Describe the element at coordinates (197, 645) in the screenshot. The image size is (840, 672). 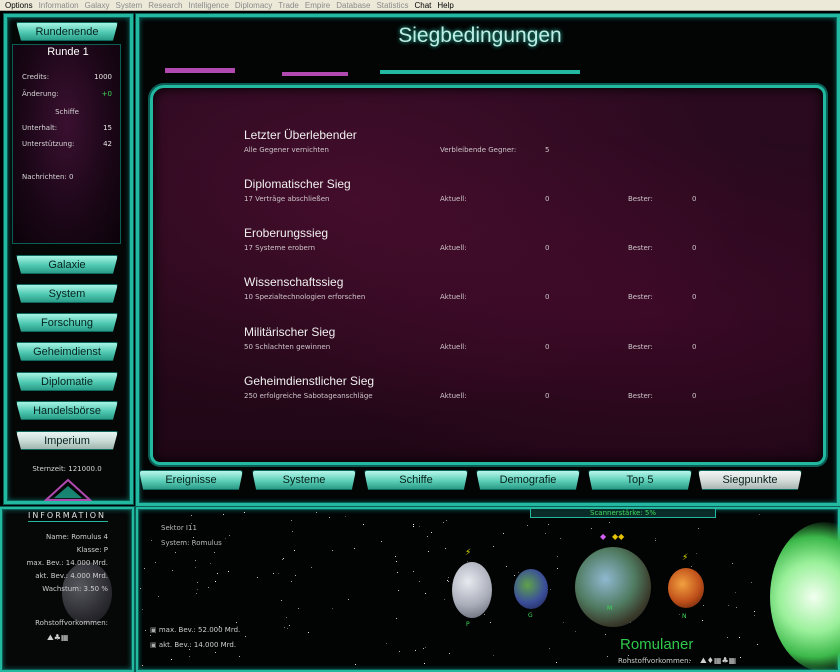
I see `system-current-population-value: akt. Bev.: 14.000 Mrd.` at that location.